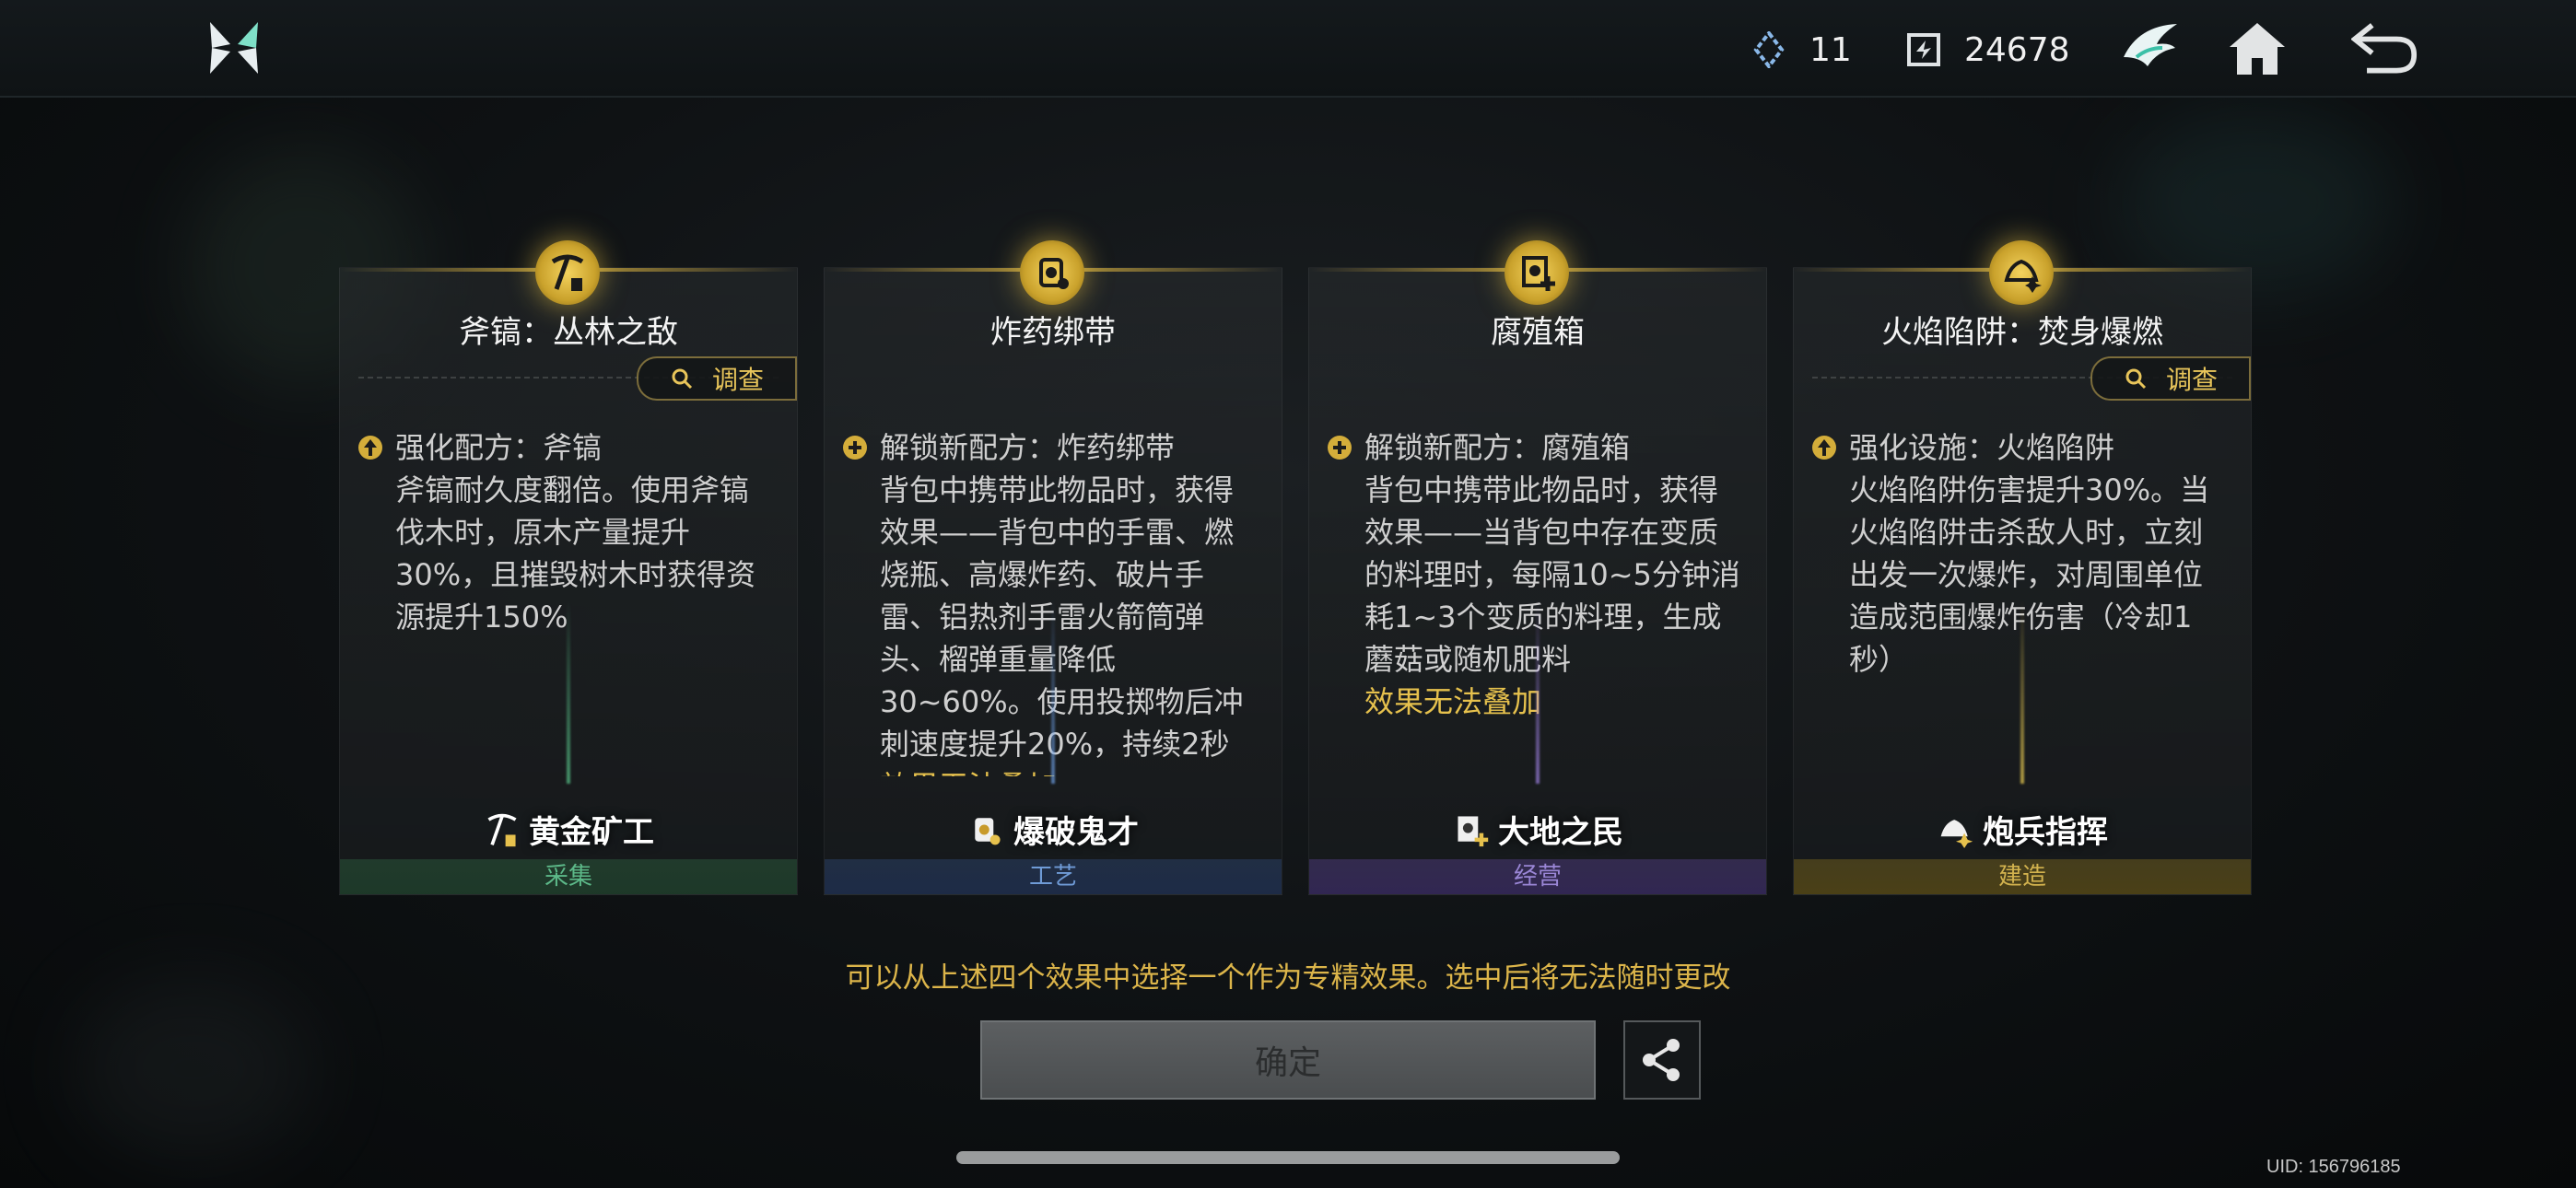  Describe the element at coordinates (234, 48) in the screenshot. I see `game-logo-icon` at that location.